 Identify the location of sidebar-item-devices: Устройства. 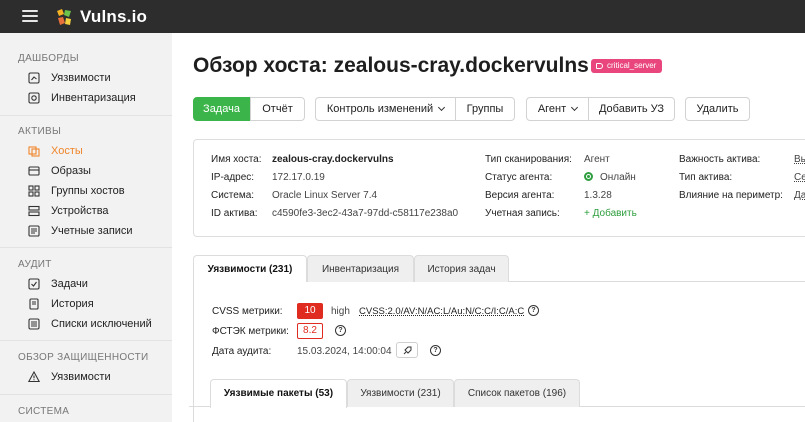
(68, 211).